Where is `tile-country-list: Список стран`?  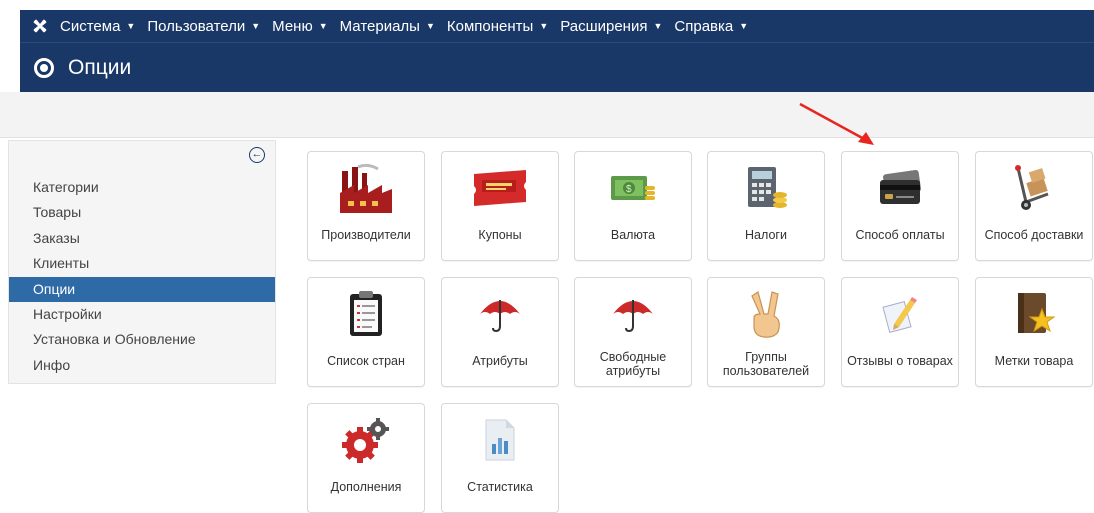 tile-country-list: Список стран is located at coordinates (366, 332).